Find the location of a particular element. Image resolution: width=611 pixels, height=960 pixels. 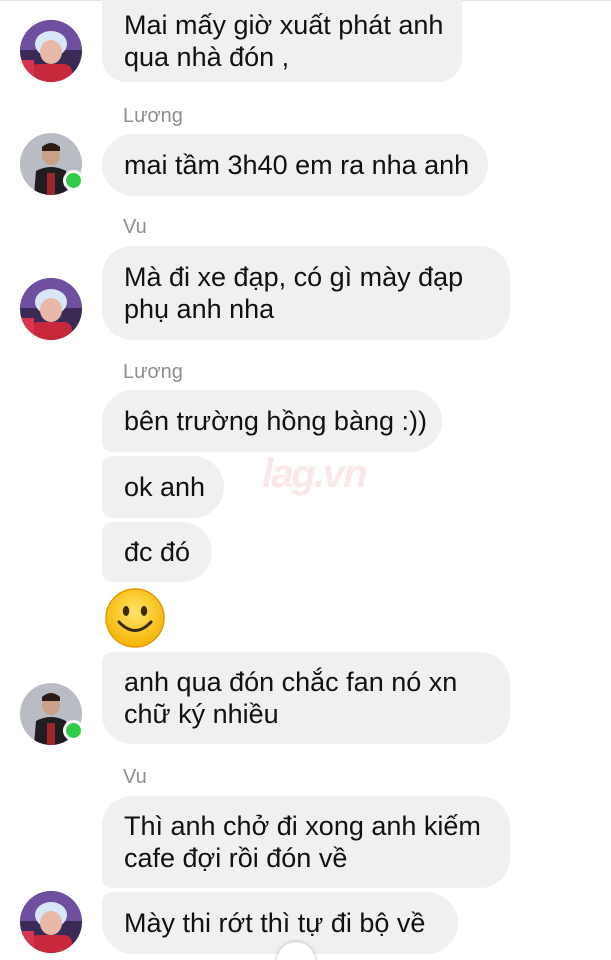

message-bubble: Mày thi rớt thì tự đi bộ về is located at coordinates (280, 923).